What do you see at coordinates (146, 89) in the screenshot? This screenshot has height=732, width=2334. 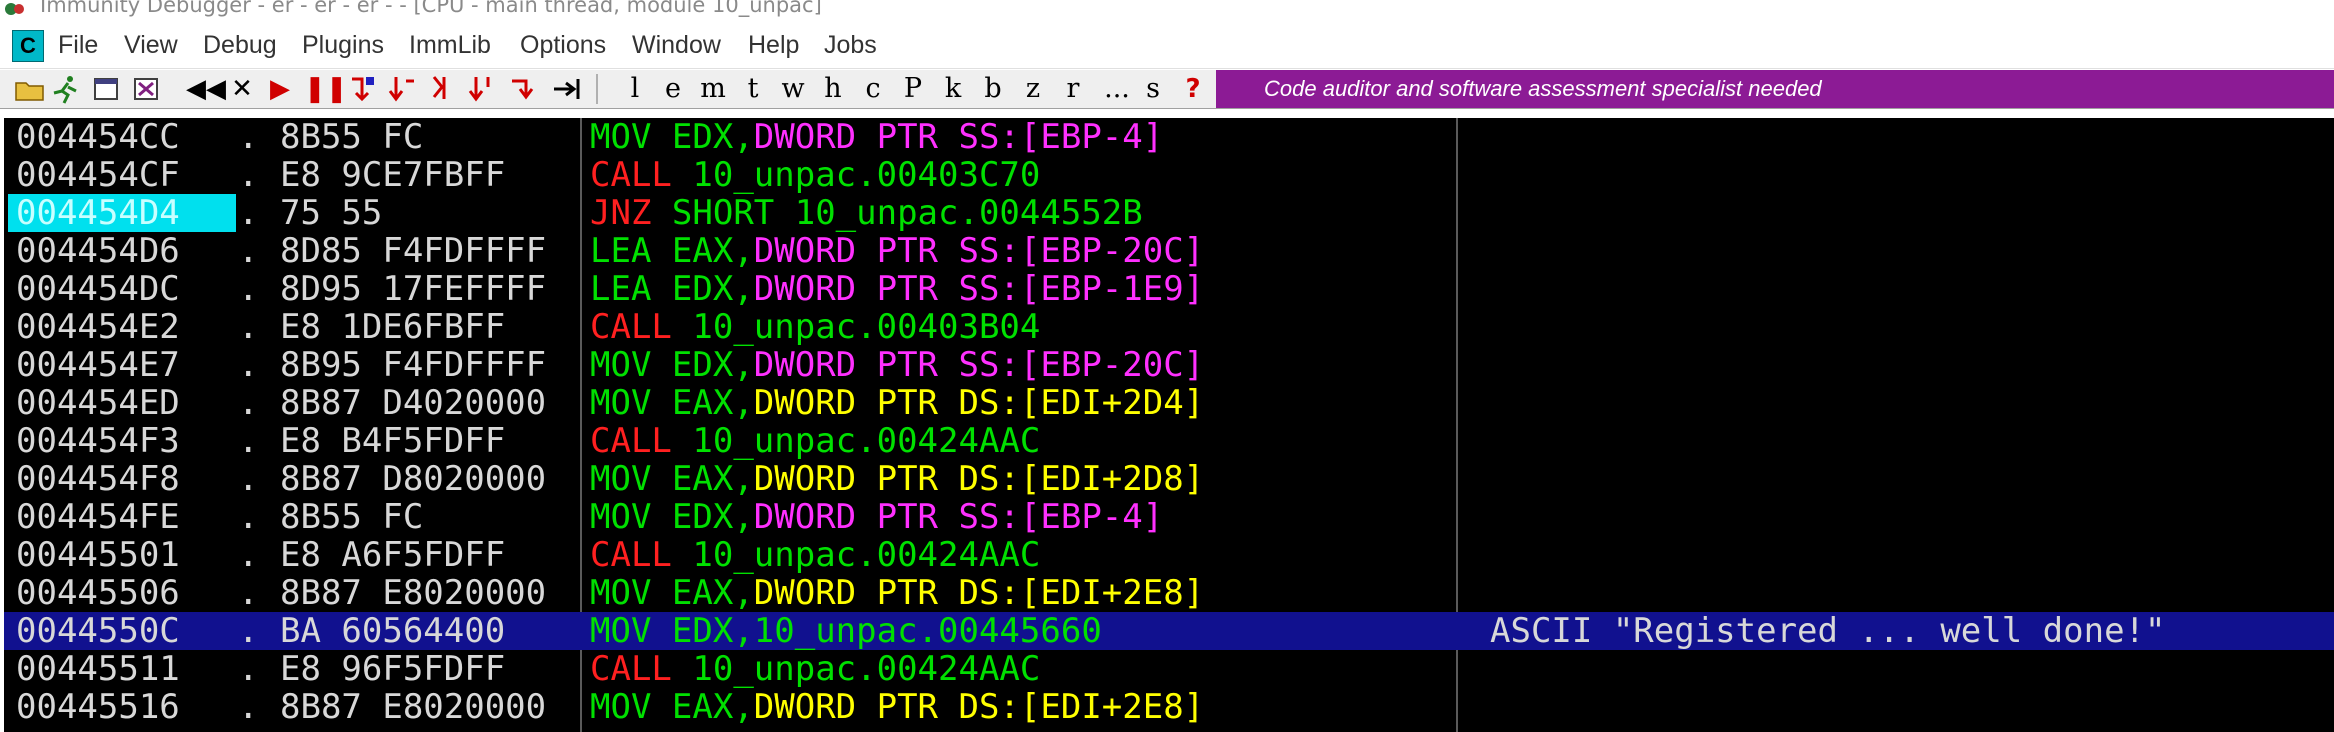 I see `module-grid-icon` at bounding box center [146, 89].